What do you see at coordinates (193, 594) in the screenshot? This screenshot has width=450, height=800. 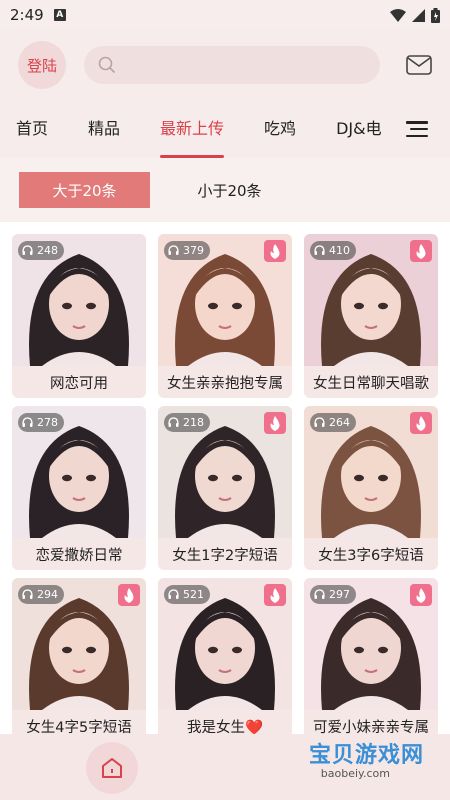 I see `play-count: 521` at bounding box center [193, 594].